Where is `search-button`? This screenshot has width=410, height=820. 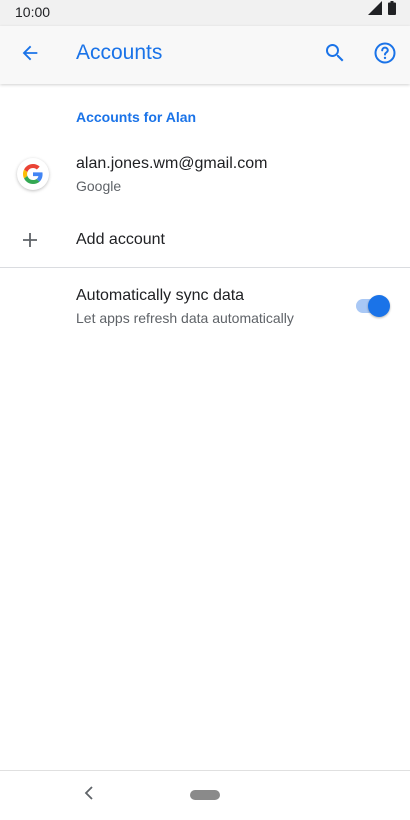
search-button is located at coordinates (335, 55).